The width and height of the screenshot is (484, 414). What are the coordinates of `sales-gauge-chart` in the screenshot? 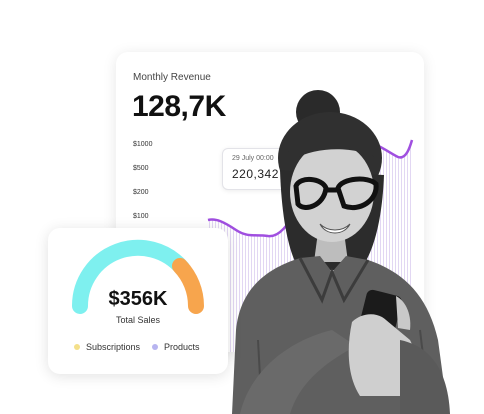 It's located at (137, 276).